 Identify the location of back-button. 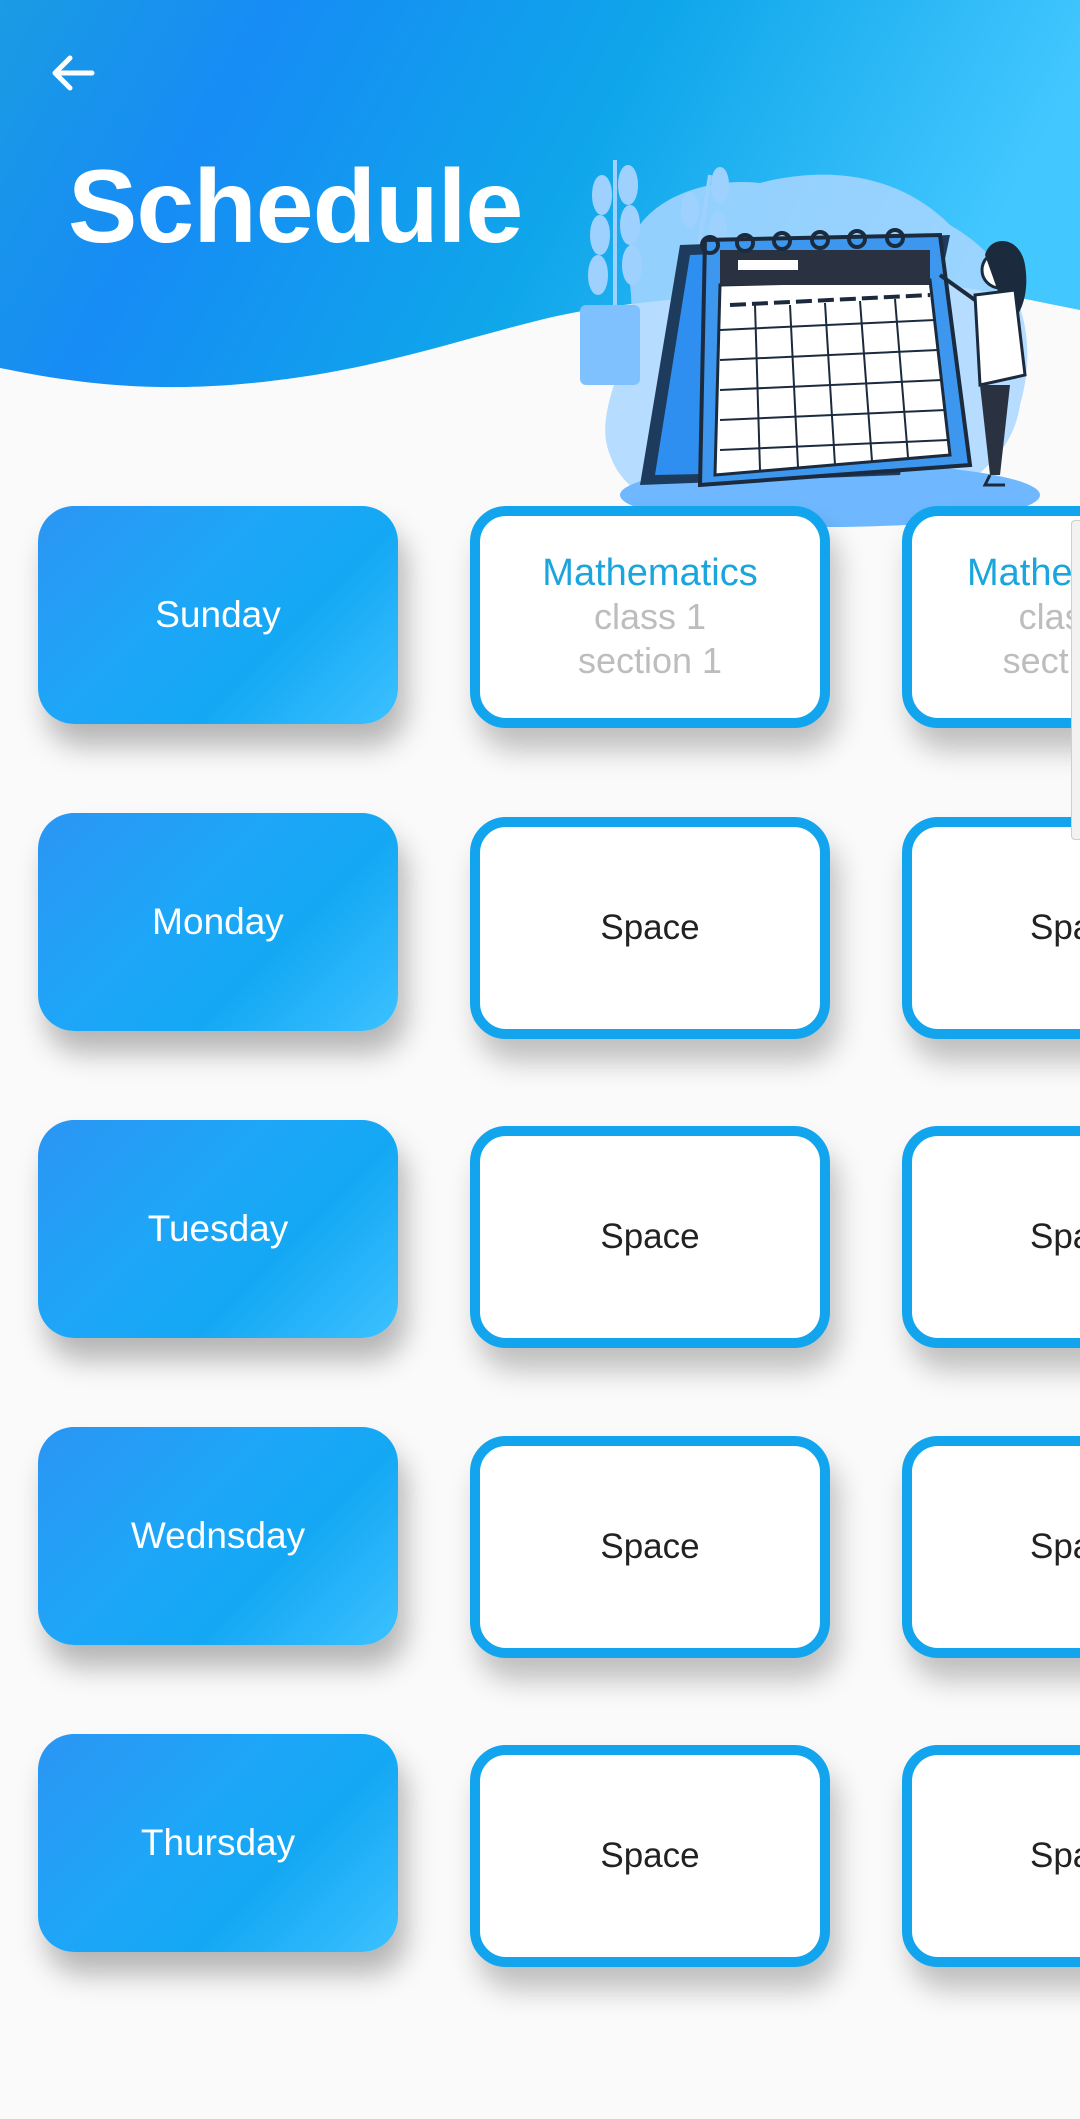
(73, 75).